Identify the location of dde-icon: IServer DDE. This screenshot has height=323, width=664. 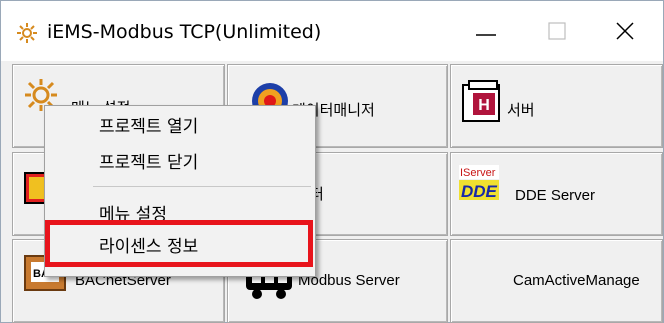
(479, 183).